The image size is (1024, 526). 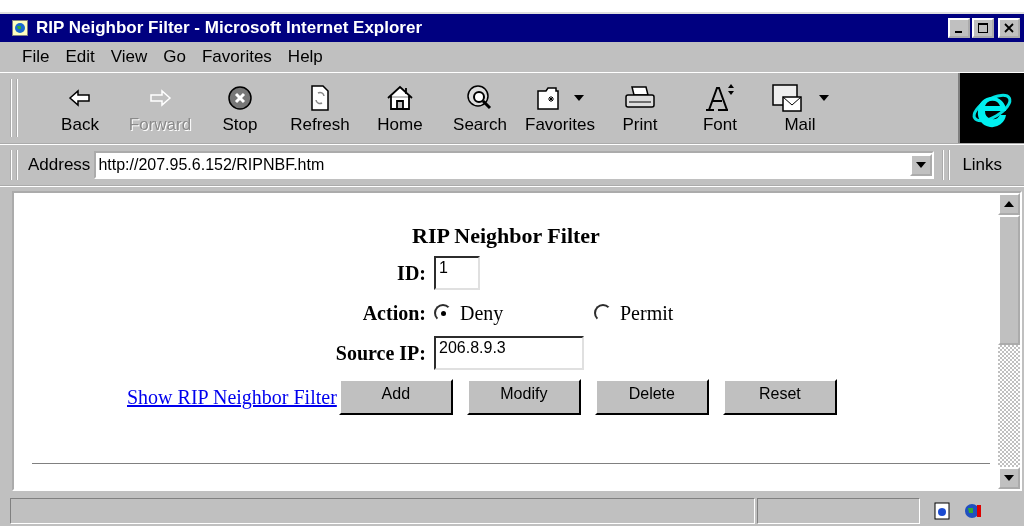 What do you see at coordinates (560, 108) in the screenshot?
I see `toolbar-button: Favorites` at bounding box center [560, 108].